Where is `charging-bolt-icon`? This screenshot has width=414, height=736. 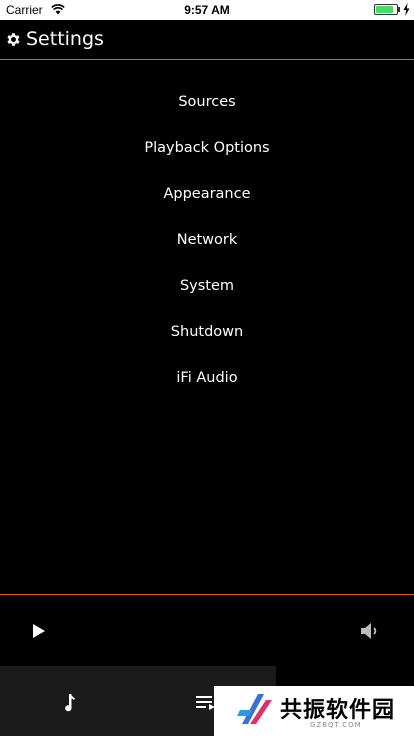
charging-bolt-icon is located at coordinates (406, 9).